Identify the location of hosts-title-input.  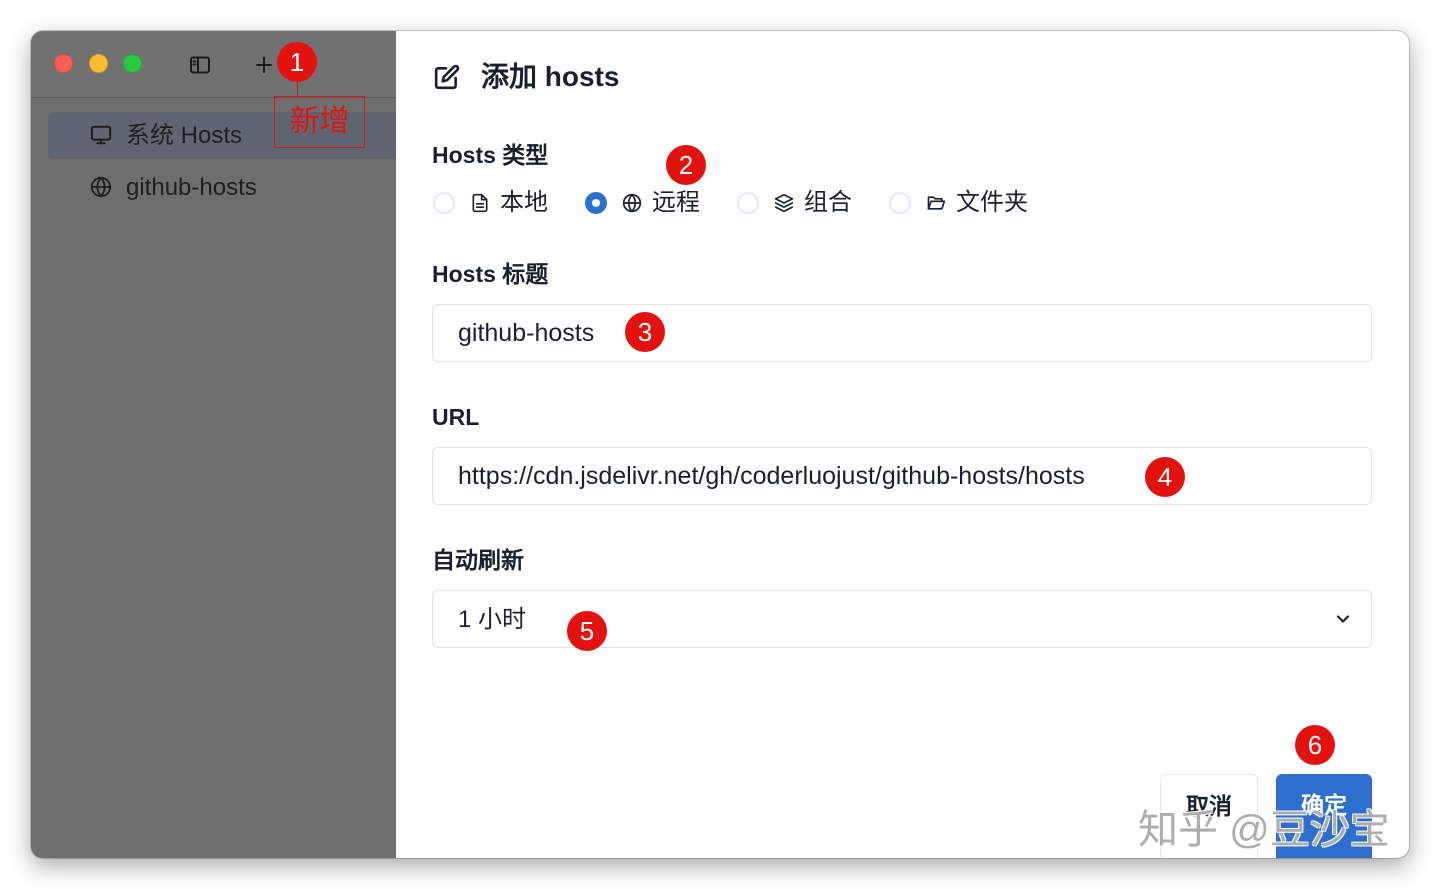
(902, 333).